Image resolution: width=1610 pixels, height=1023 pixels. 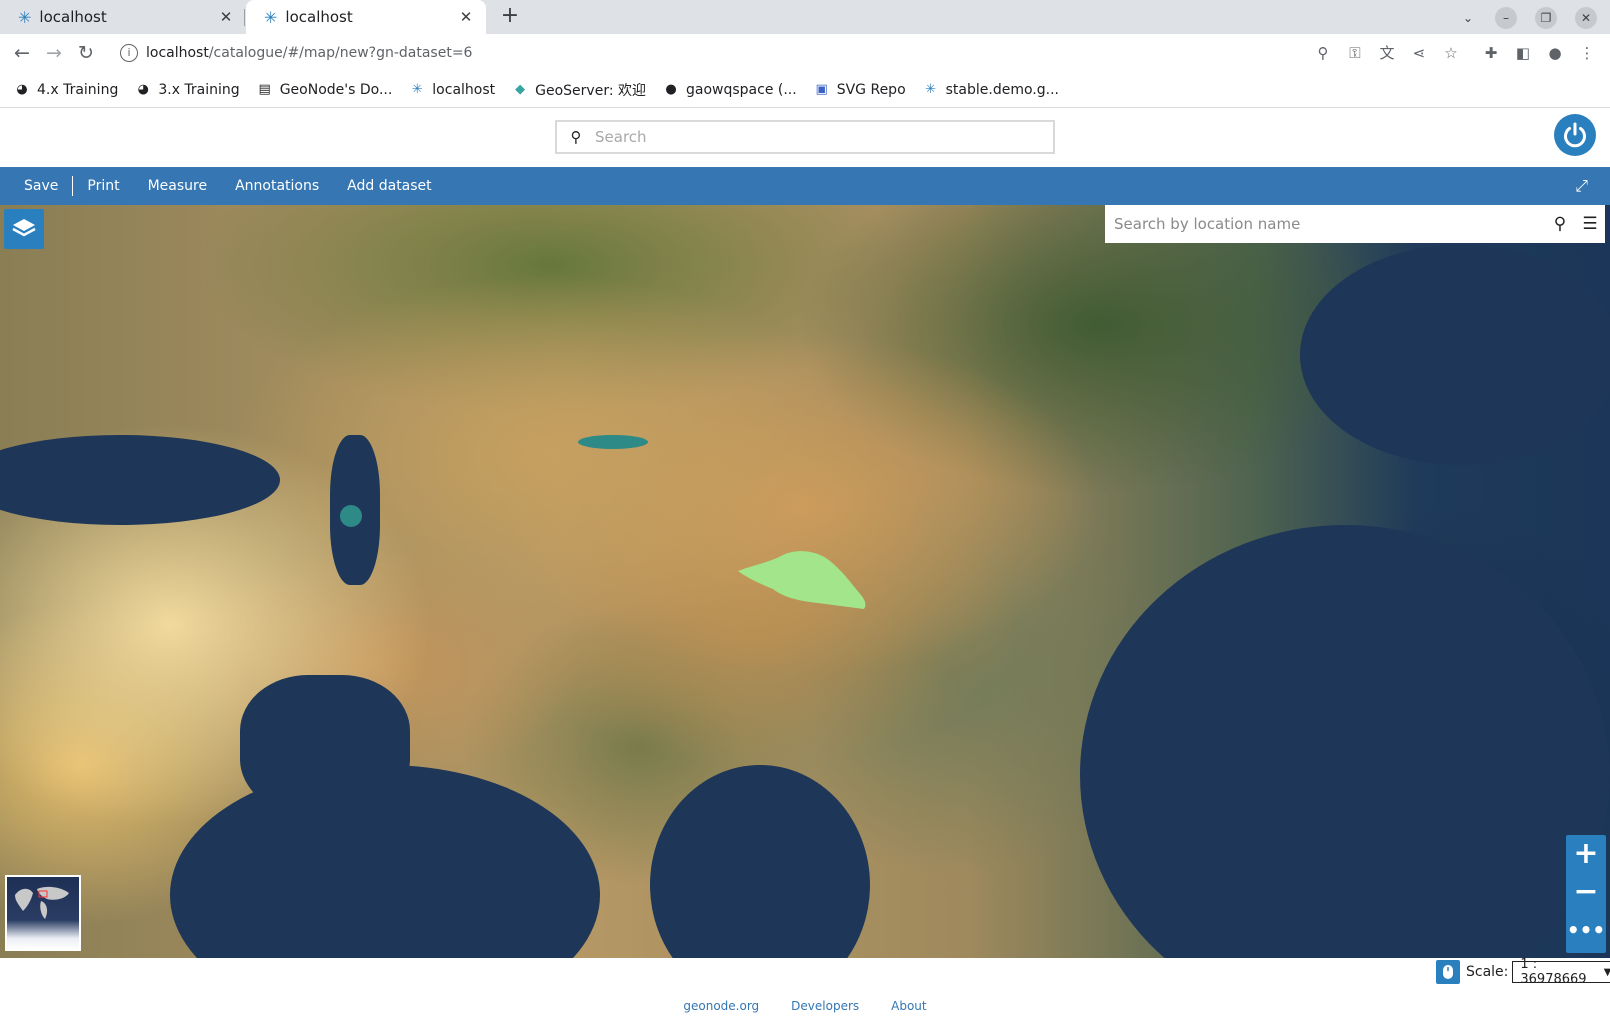 I want to click on geoserver-icon: ◆, so click(x=520, y=89).